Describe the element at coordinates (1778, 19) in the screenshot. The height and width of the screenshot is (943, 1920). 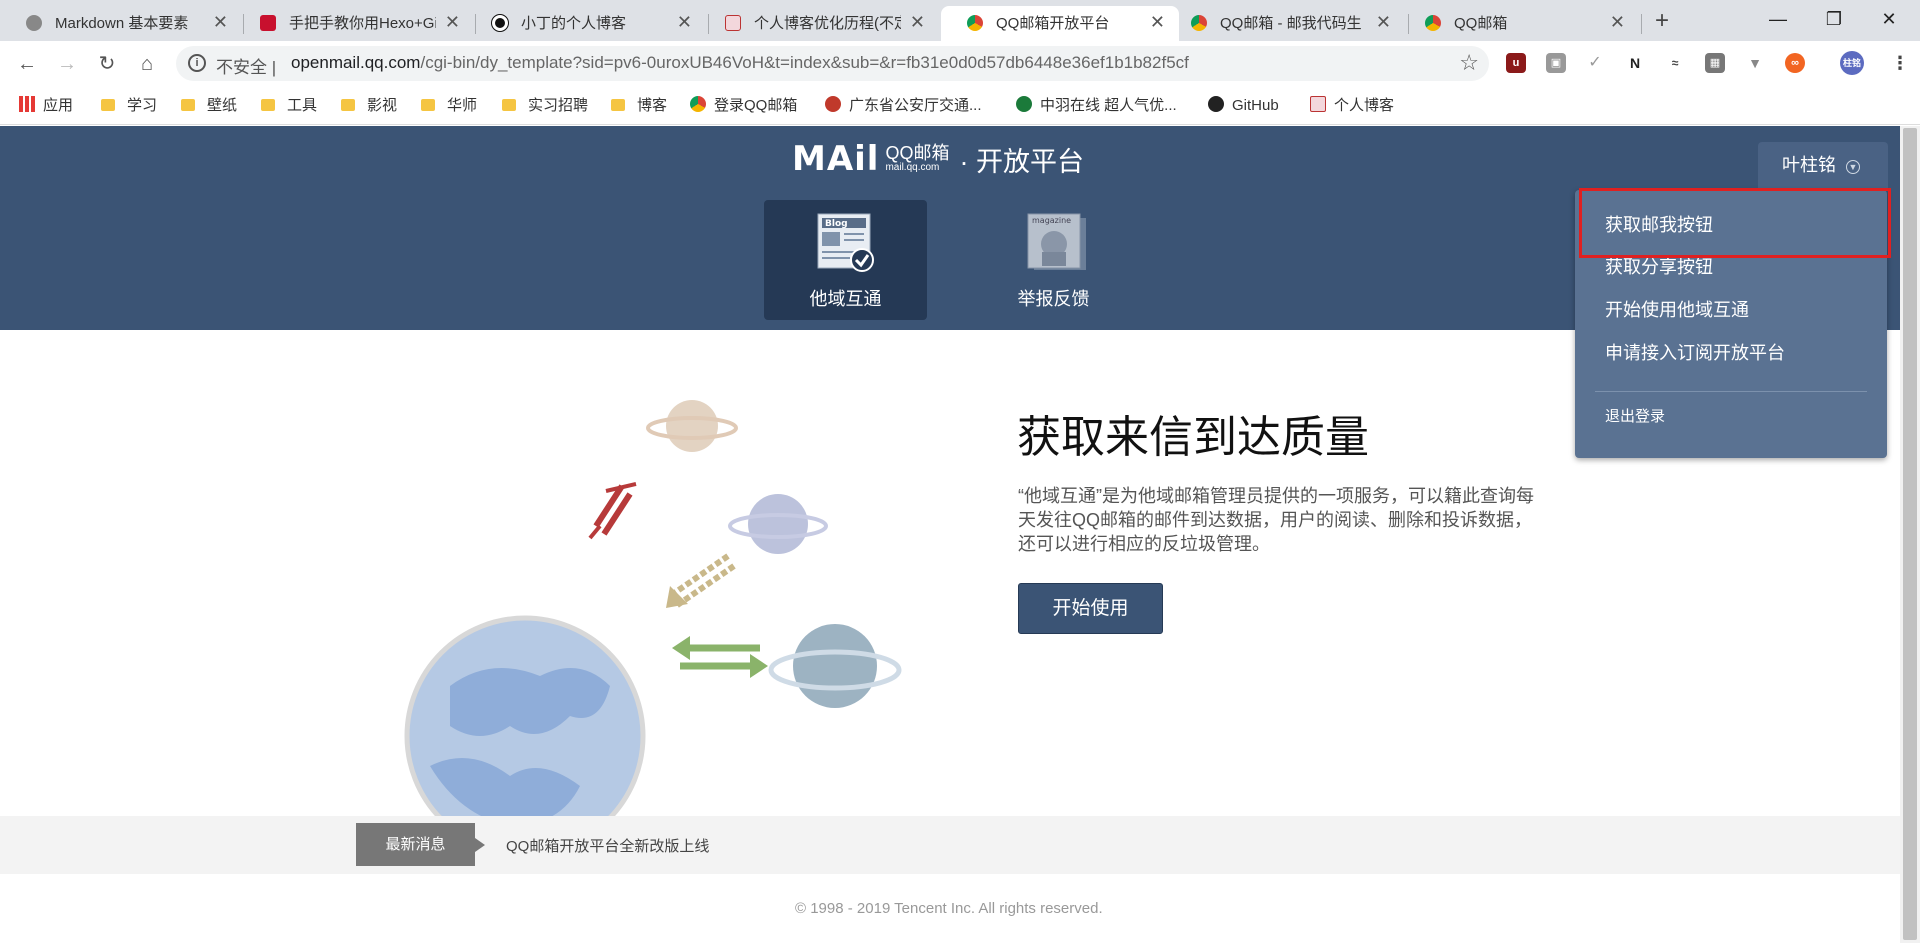
I see `minimize-button: —` at that location.